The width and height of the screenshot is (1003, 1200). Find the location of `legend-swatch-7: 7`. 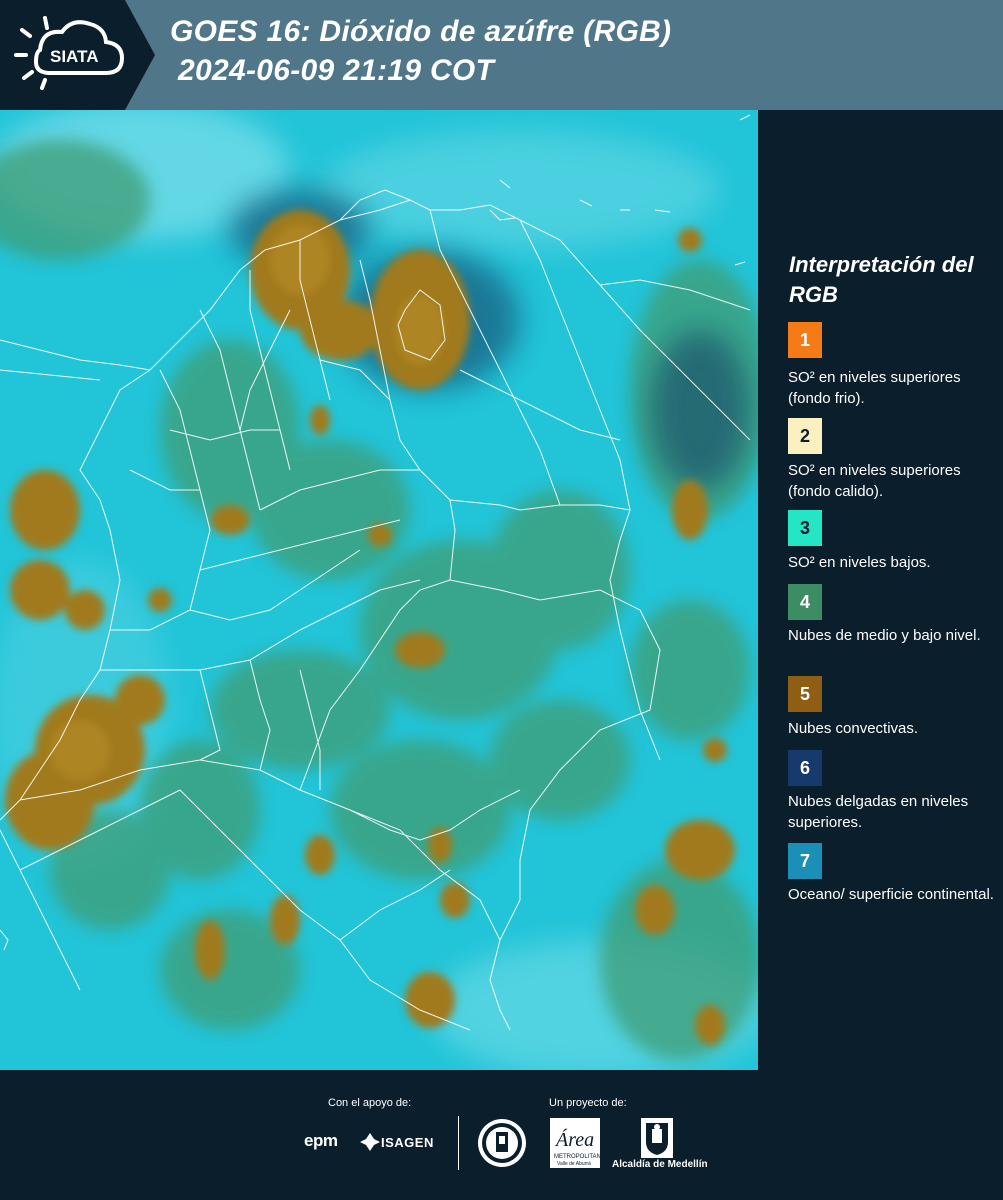

legend-swatch-7: 7 is located at coordinates (805, 861).